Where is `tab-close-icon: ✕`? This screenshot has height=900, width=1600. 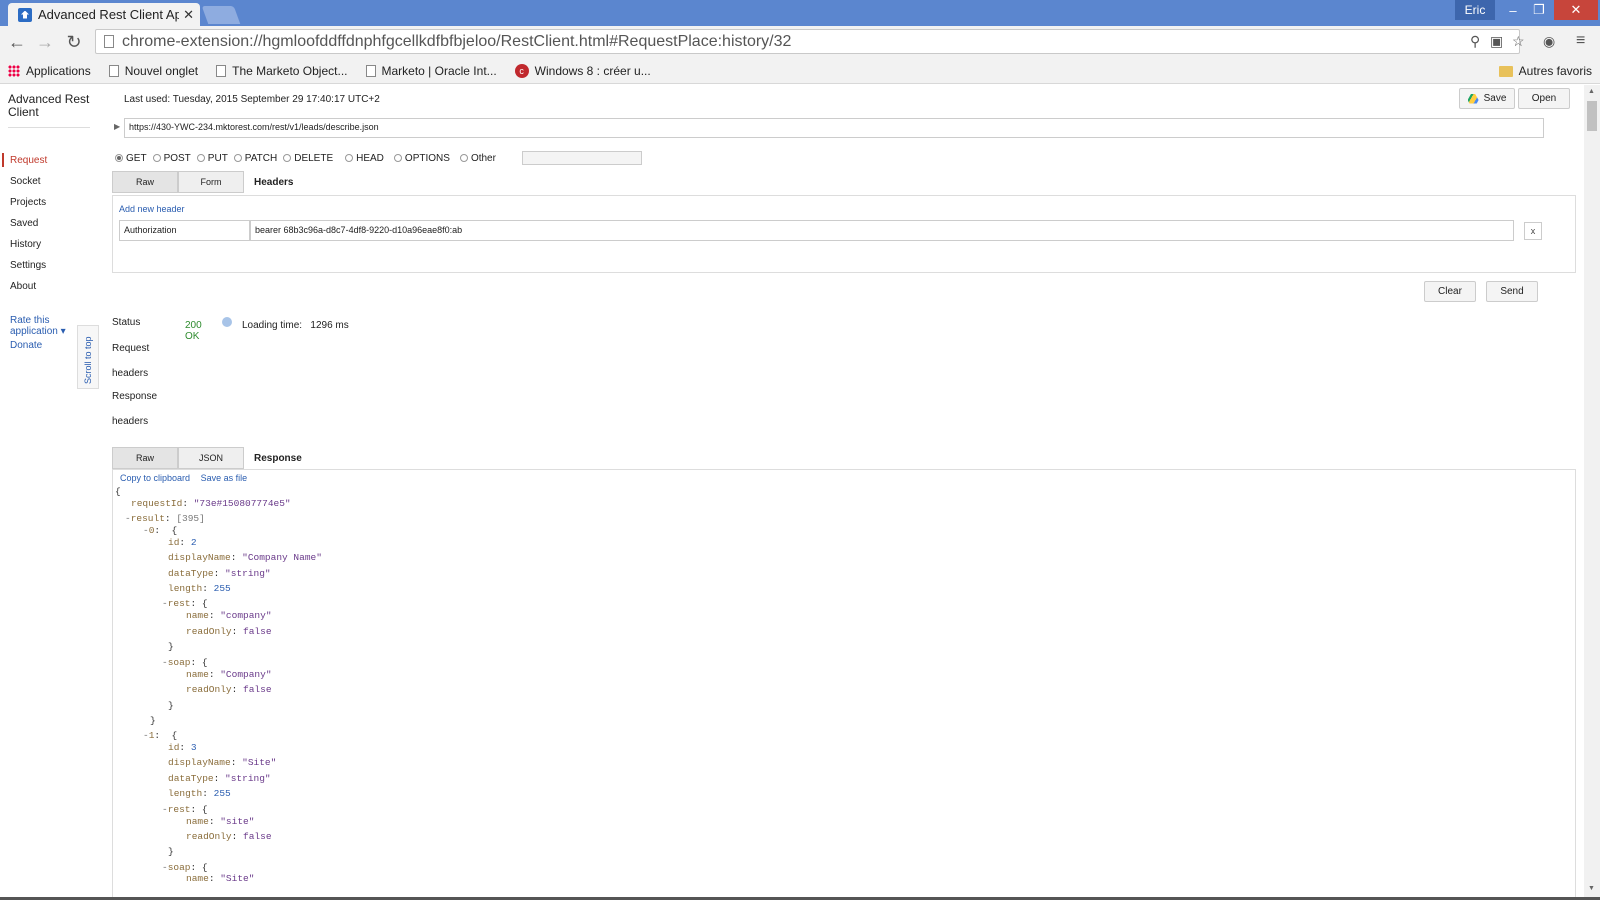
tab-close-icon: ✕ is located at coordinates (188, 15).